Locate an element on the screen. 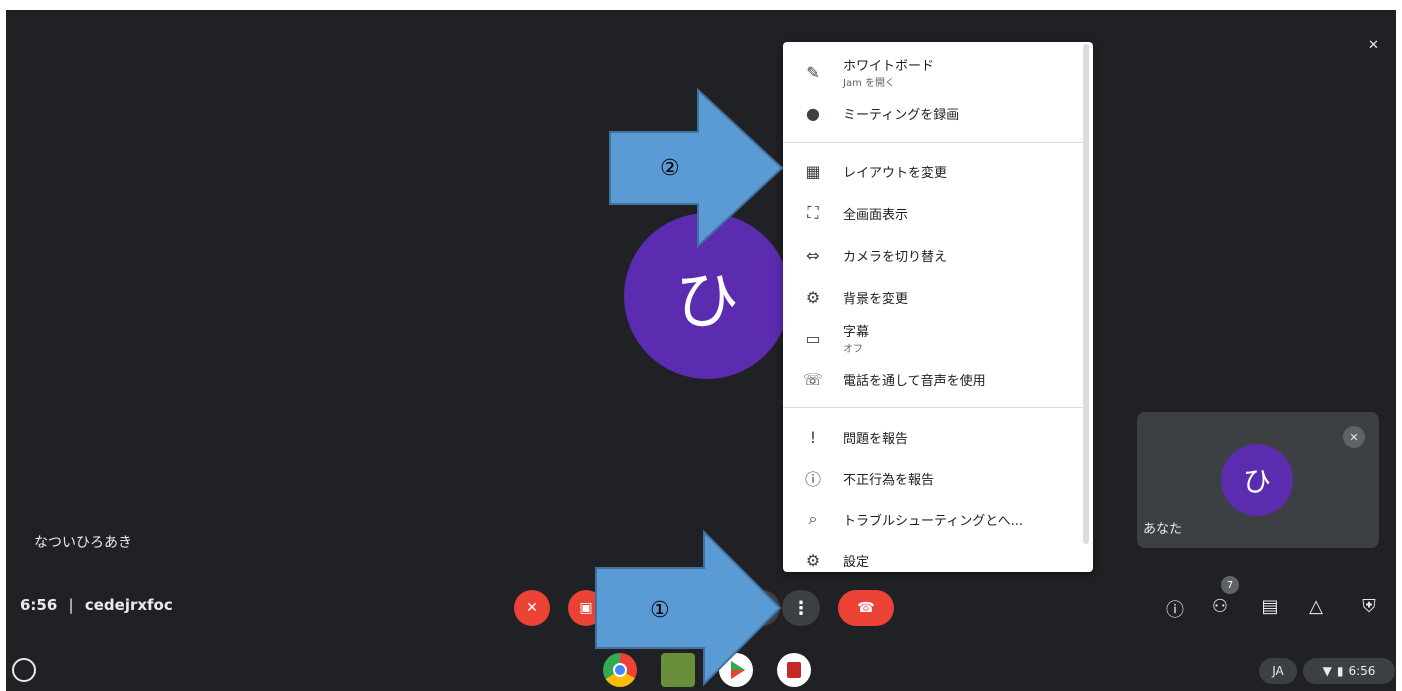  activities-icon: △ is located at coordinates (1316, 606).